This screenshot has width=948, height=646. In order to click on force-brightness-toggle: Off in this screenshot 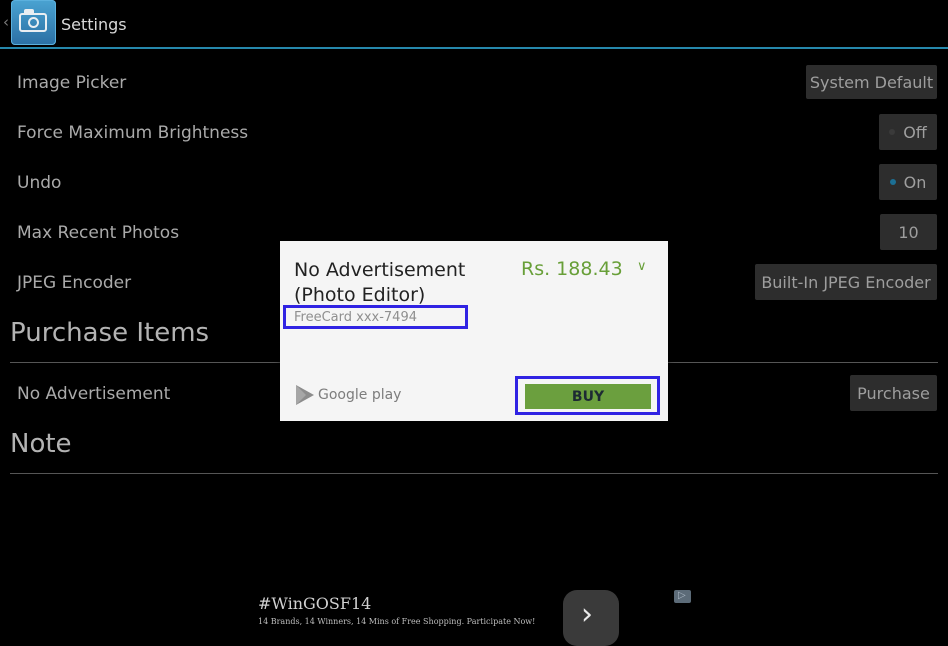, I will do `click(908, 132)`.